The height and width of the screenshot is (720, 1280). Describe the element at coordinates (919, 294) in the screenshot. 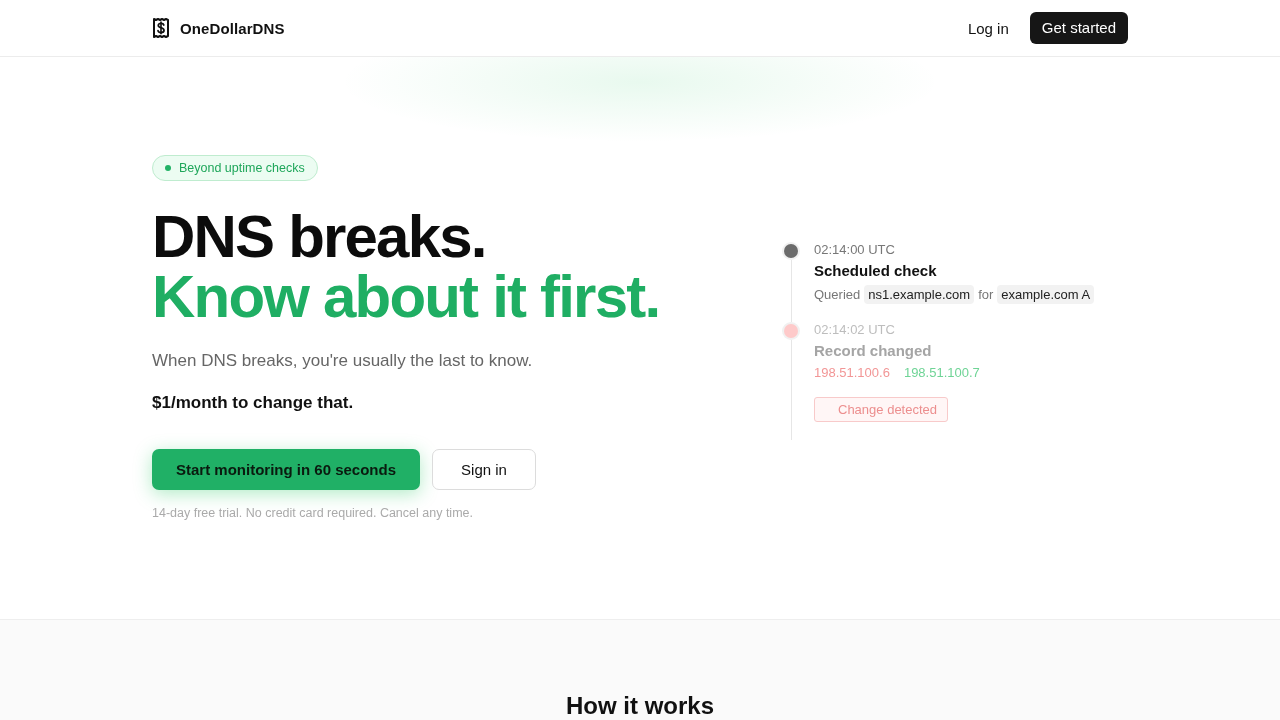

I see `code-snippet: ns1.example.com` at that location.